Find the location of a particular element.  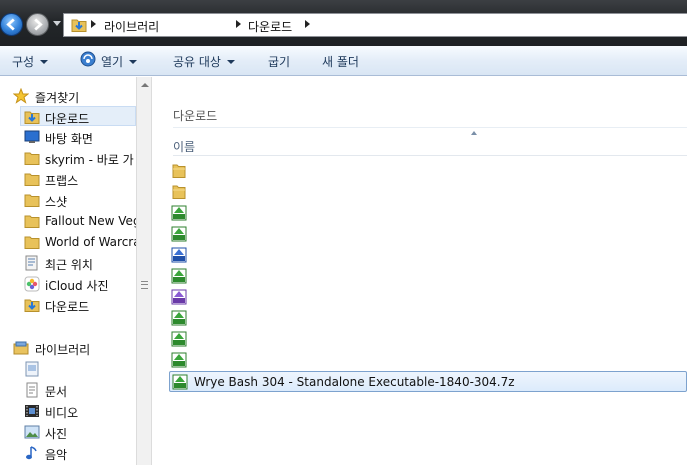

star-icon is located at coordinates (21, 96).